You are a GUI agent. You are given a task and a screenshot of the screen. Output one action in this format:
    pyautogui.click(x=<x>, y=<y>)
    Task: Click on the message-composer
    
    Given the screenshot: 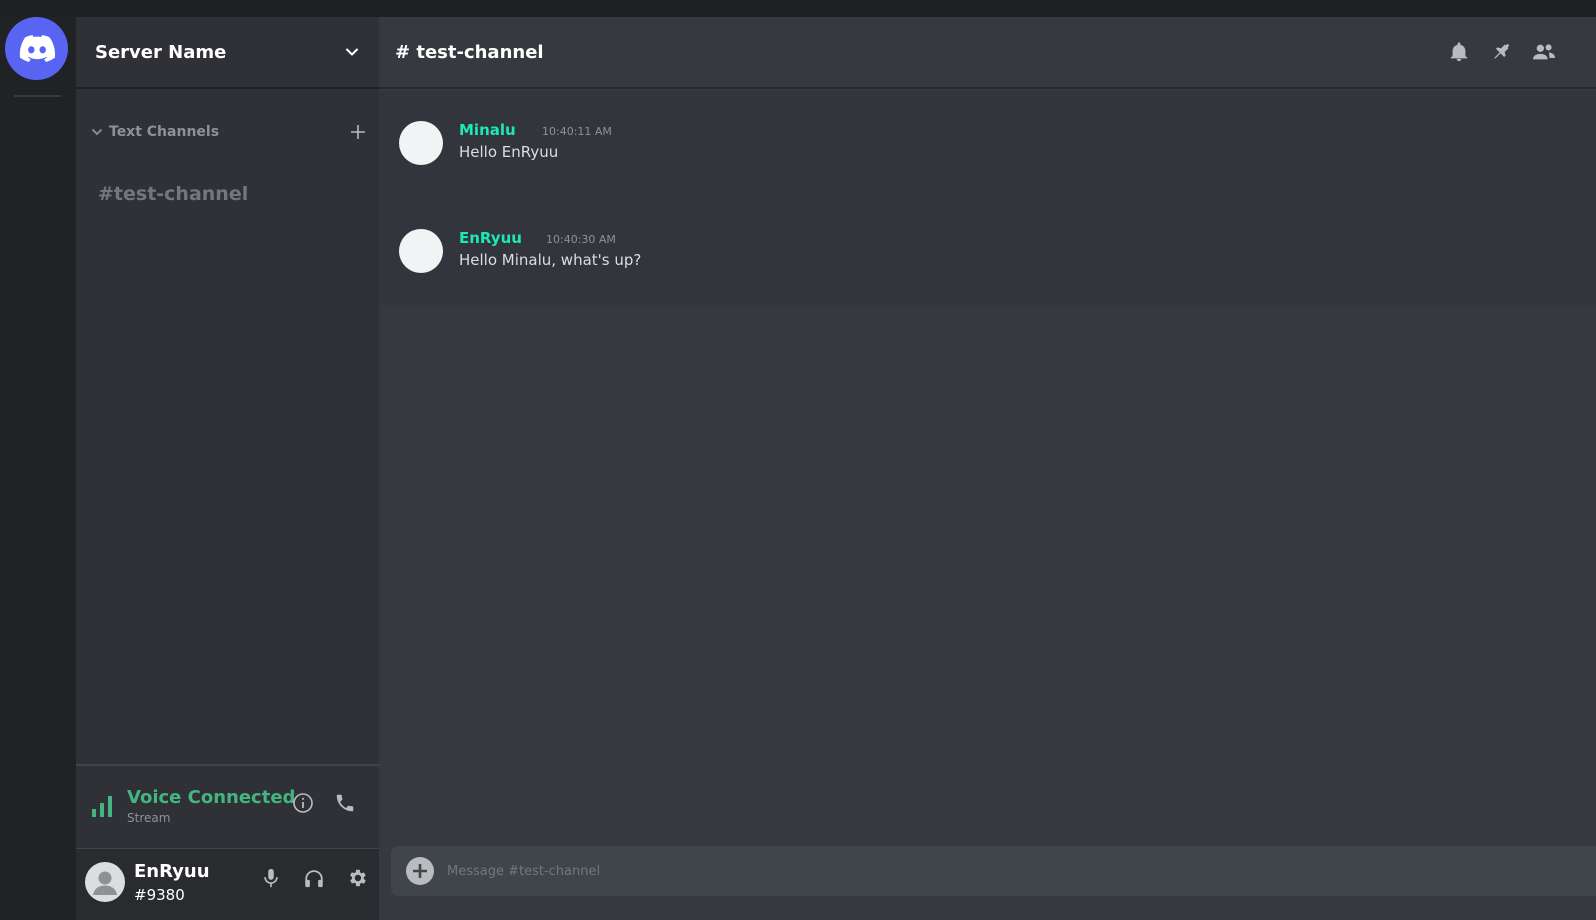 What is the action you would take?
    pyautogui.click(x=993, y=871)
    